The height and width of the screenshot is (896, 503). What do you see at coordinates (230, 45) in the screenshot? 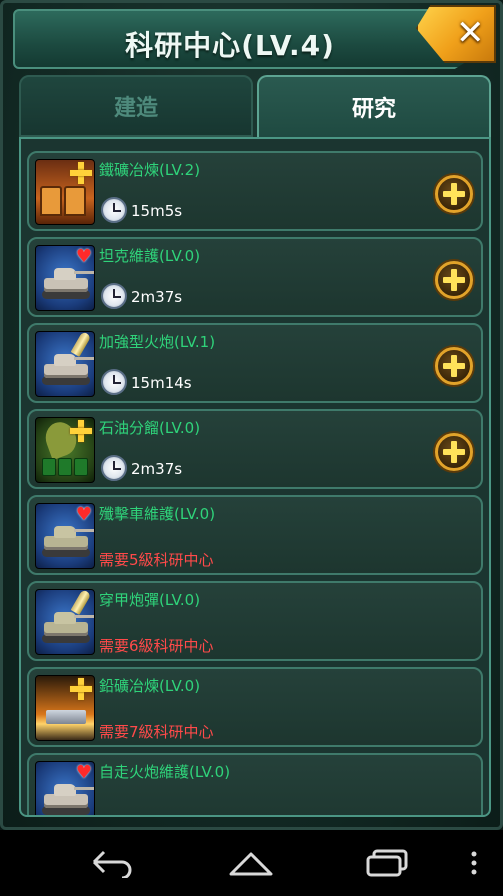
I see `page-title: 科研中心(LV.4)` at bounding box center [230, 45].